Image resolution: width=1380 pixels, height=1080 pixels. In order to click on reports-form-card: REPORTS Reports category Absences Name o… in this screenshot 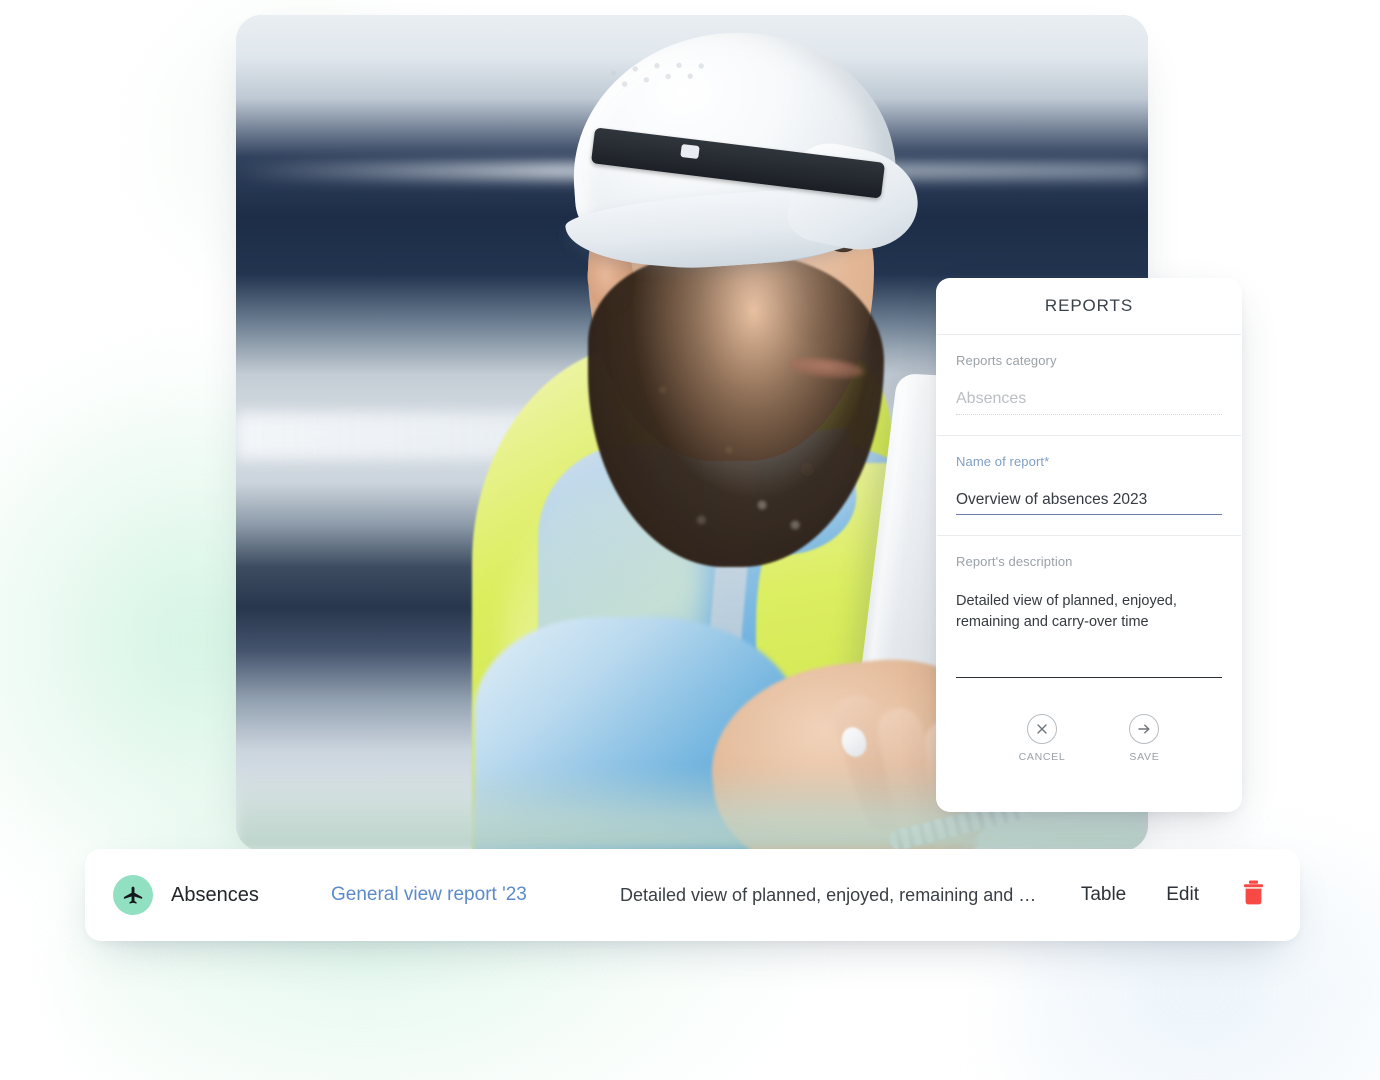, I will do `click(1089, 545)`.